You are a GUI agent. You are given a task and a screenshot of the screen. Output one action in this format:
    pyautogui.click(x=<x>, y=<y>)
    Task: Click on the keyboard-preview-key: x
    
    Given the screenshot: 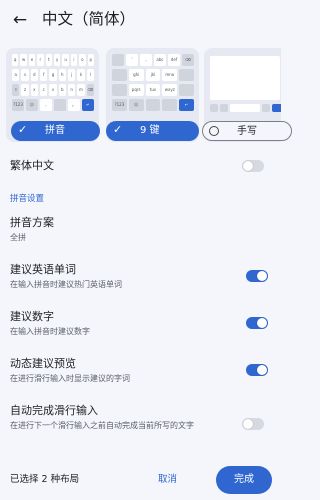 What is the action you would take?
    pyautogui.click(x=34, y=90)
    